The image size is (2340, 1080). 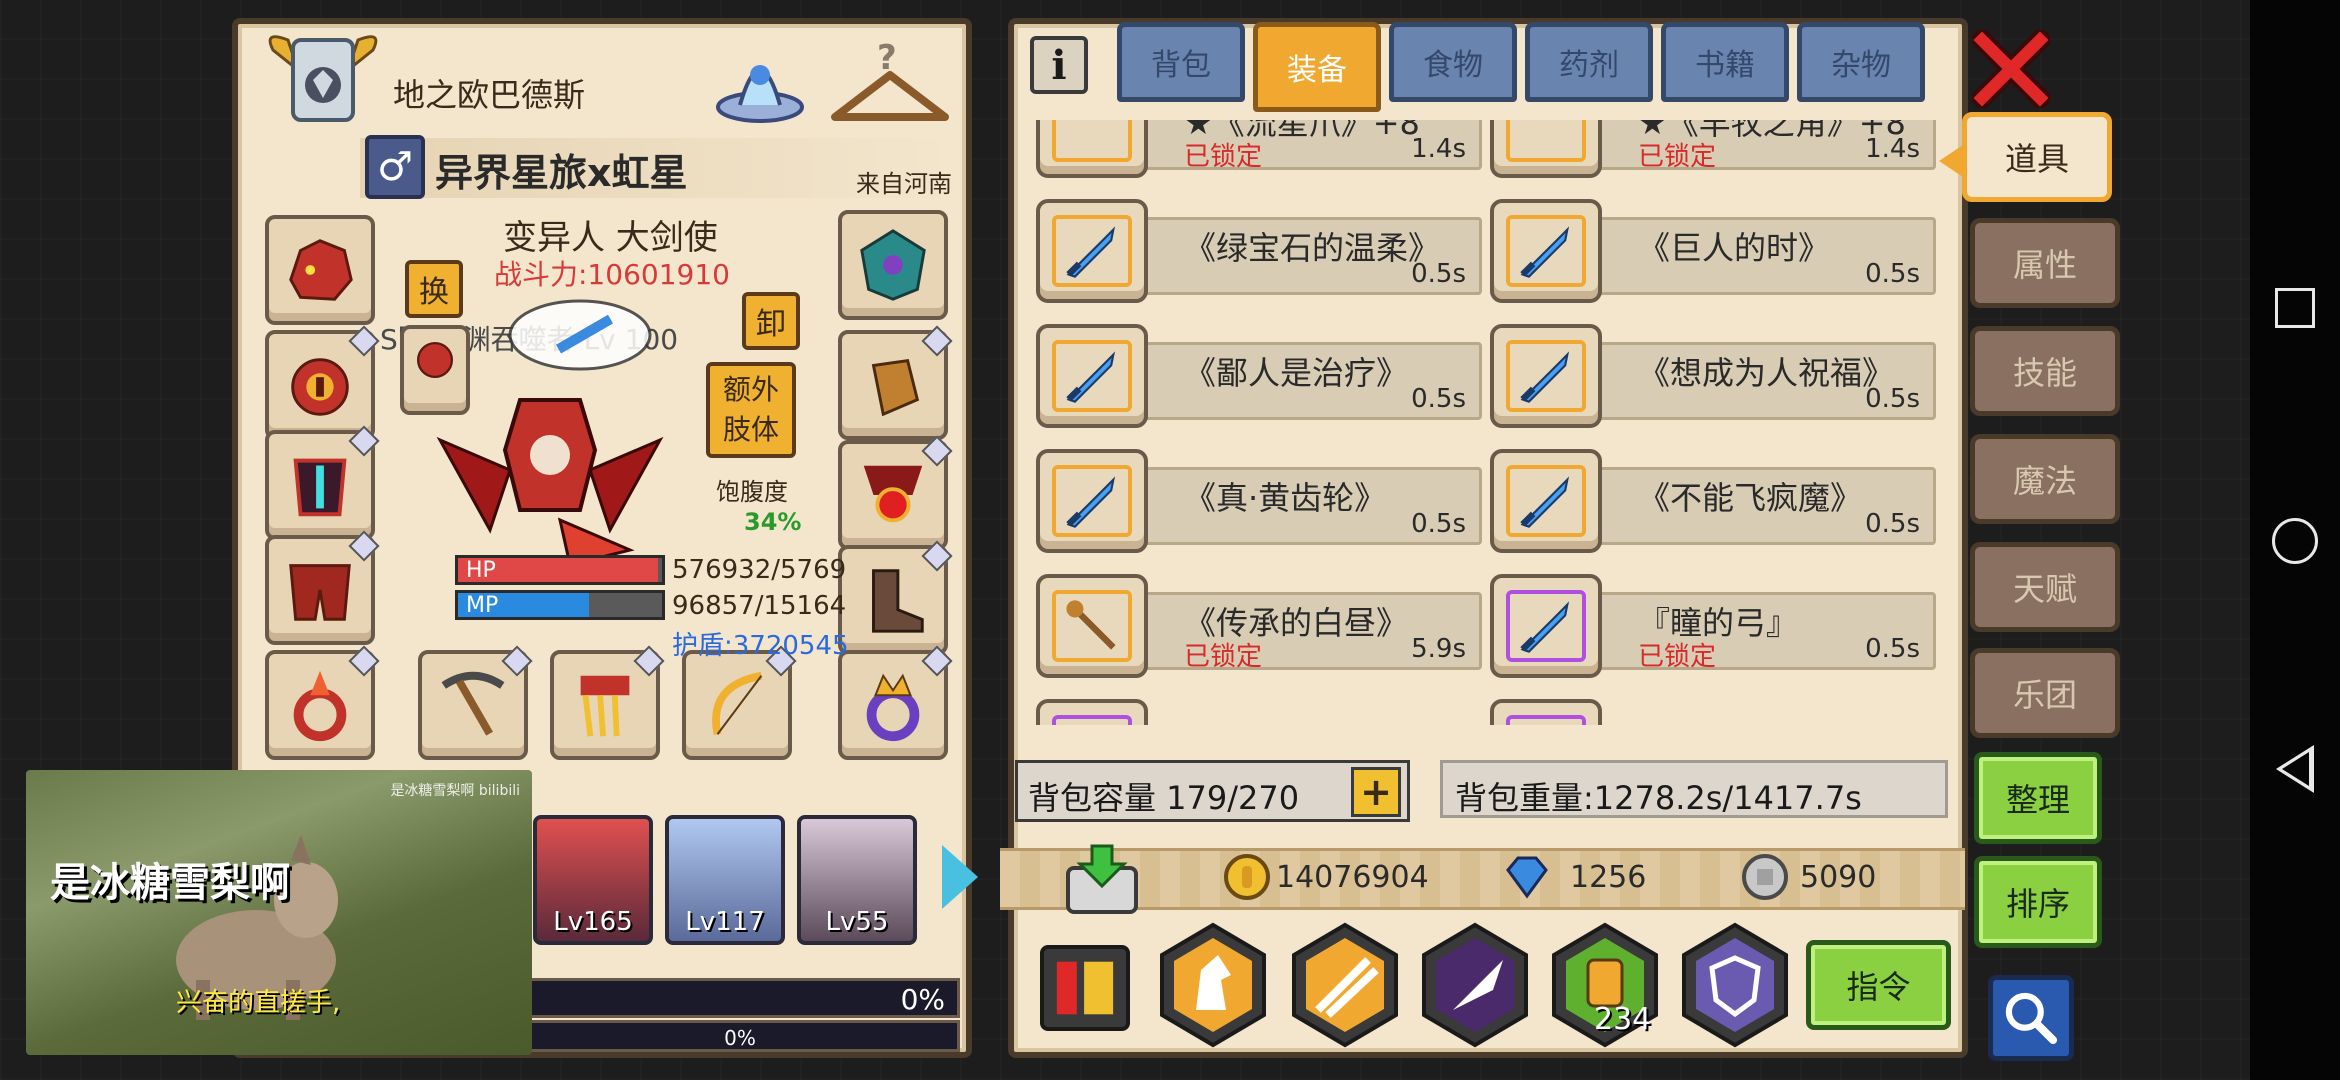 I want to click on item-card: 《传承的白昼》 已锁定 5.9s, so click(x=1259, y=626).